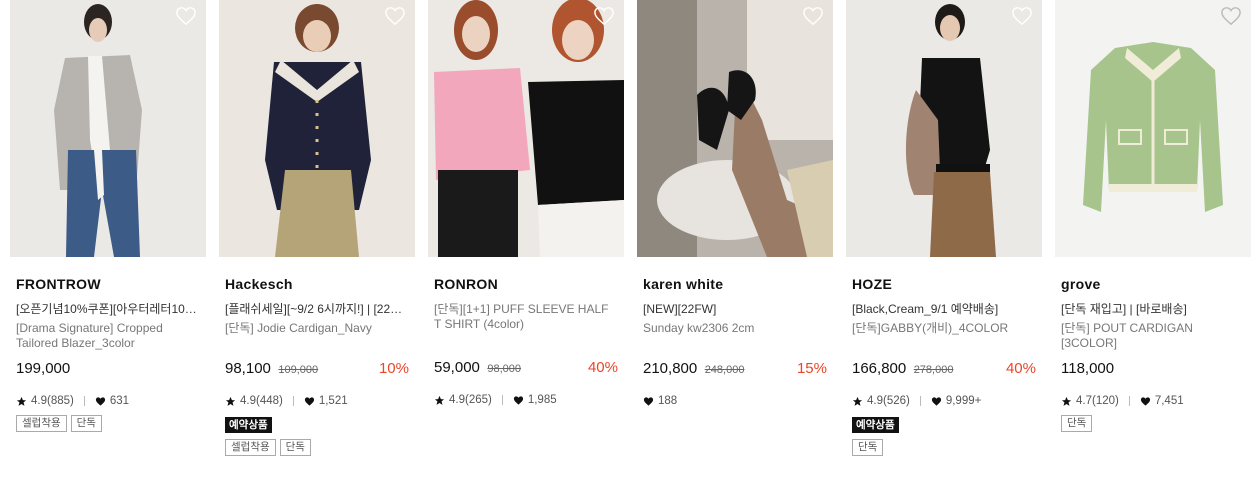 This screenshot has width=1260, height=487. What do you see at coordinates (1153, 309) in the screenshot?
I see `promo-text: [단독 재입고] | [바로배송]` at bounding box center [1153, 309].